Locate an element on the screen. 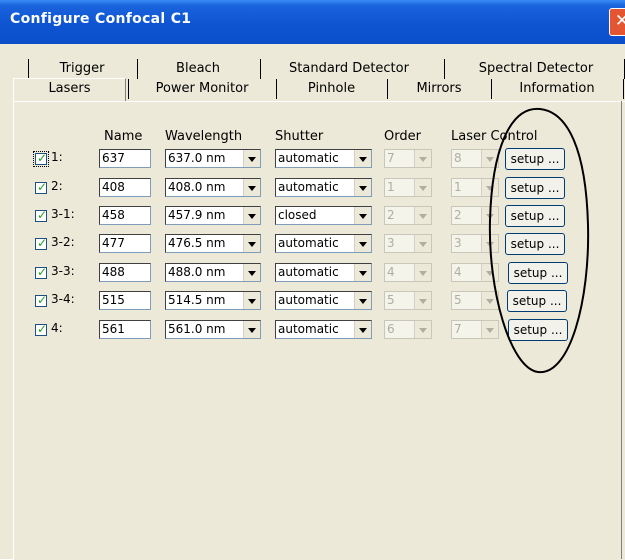  tab-pinhole: Pinhole is located at coordinates (331, 89).